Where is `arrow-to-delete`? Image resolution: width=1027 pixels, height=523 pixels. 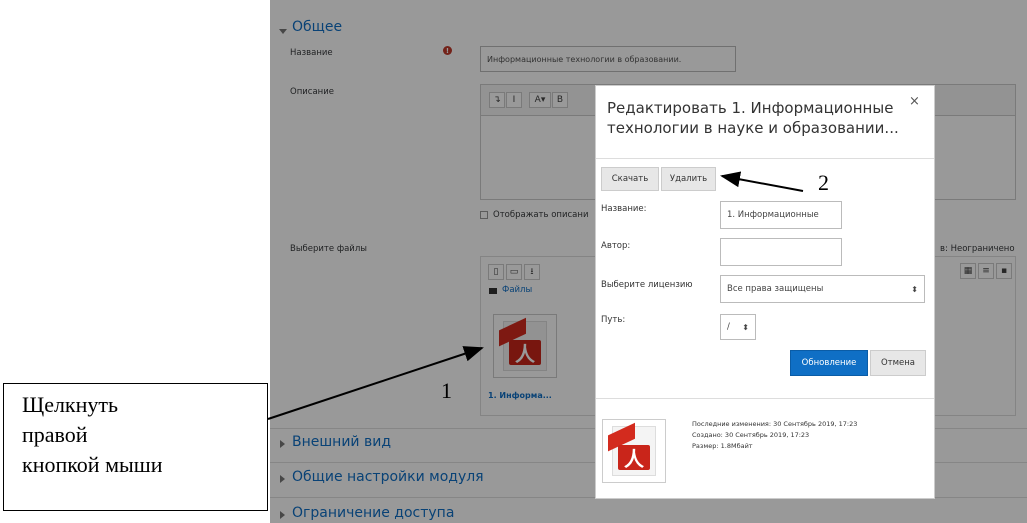 arrow-to-delete is located at coordinates (762, 181).